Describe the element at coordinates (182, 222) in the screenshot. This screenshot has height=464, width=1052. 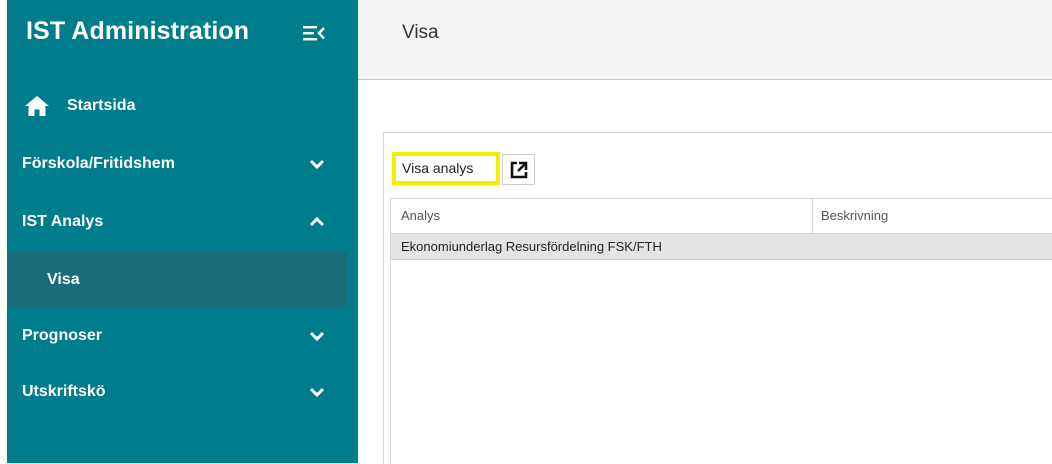
I see `sidebar-item-ist-analys: IST Analys` at that location.